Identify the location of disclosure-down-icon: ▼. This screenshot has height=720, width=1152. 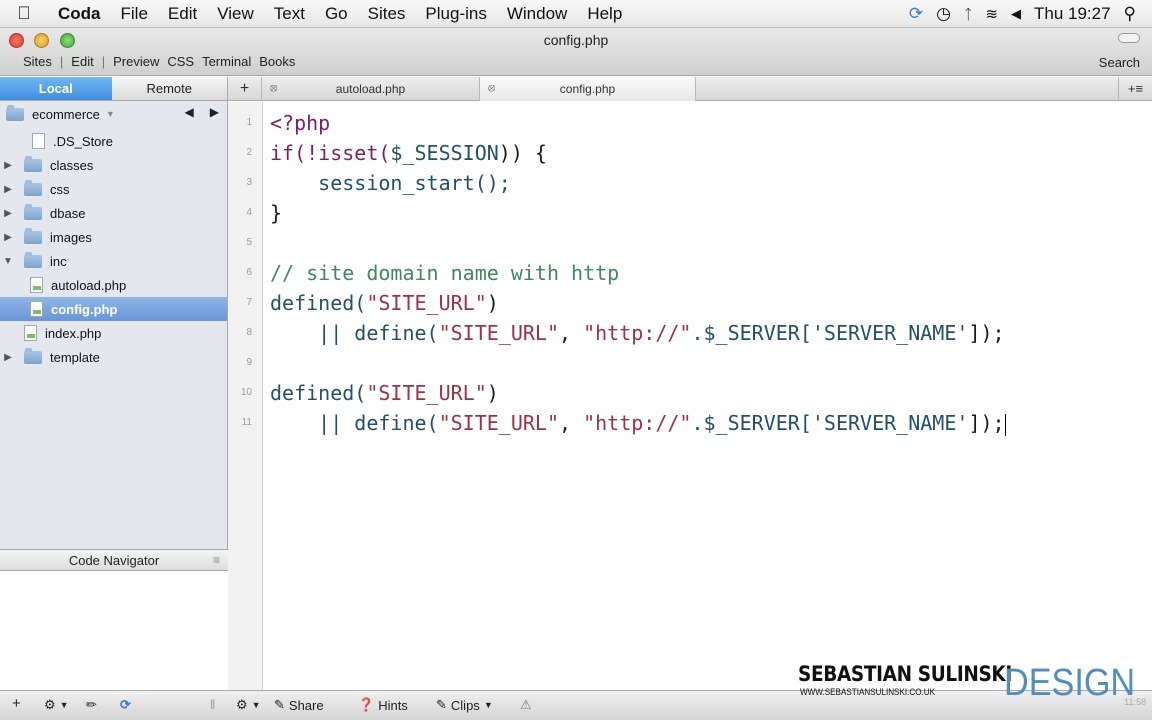
(8, 261).